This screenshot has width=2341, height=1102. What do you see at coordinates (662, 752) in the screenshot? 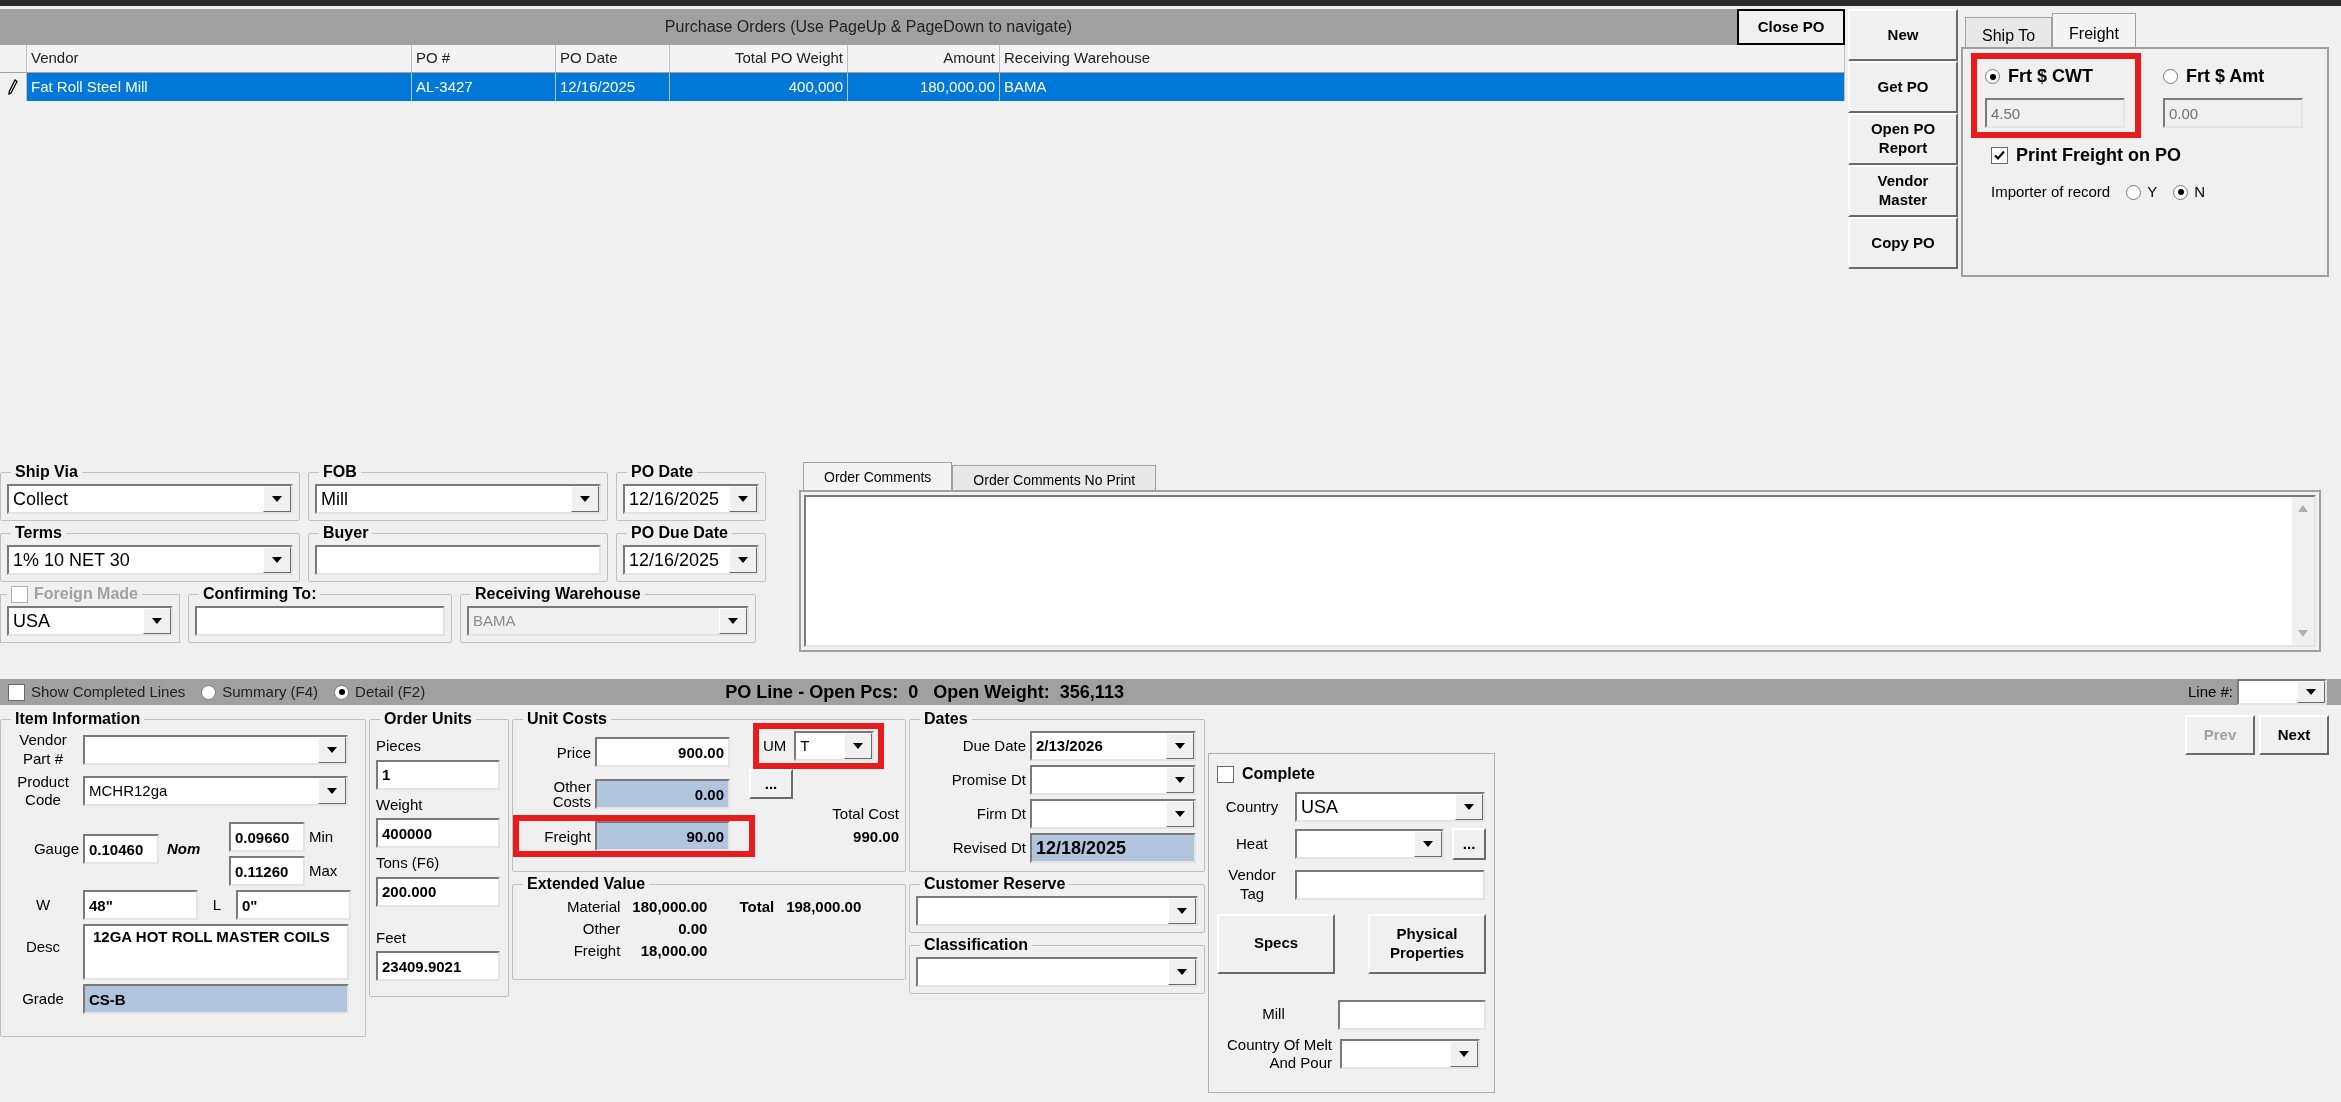
I see `input-field: 900.00` at bounding box center [662, 752].